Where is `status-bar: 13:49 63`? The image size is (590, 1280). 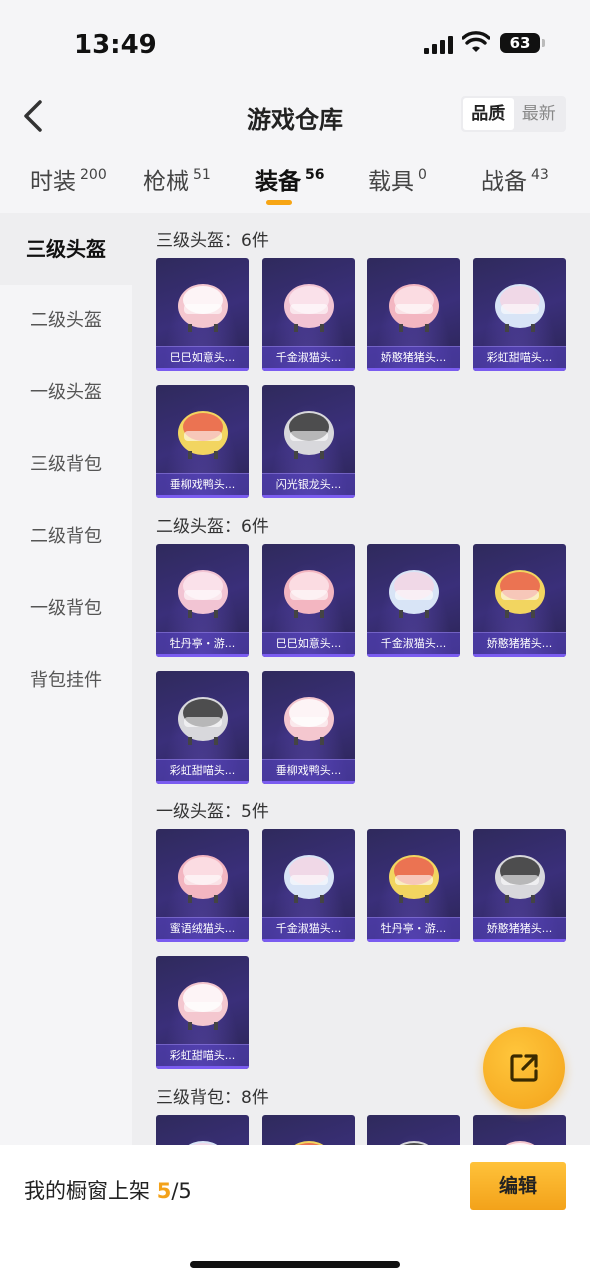
status-bar: 13:49 63 is located at coordinates (295, 44).